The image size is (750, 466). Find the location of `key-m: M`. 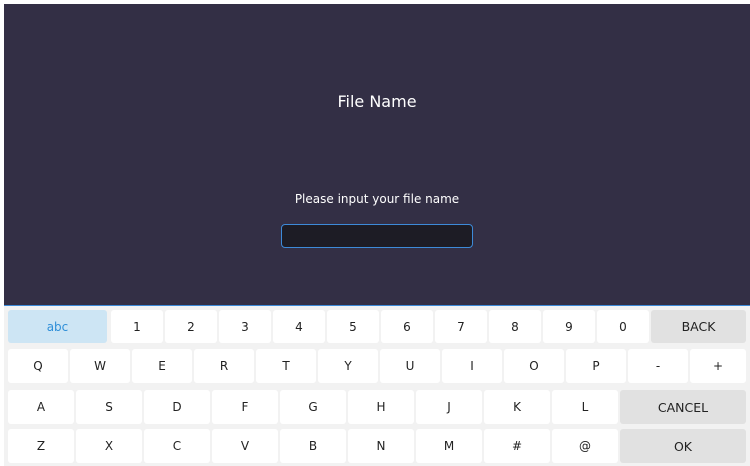

key-m: M is located at coordinates (449, 446).